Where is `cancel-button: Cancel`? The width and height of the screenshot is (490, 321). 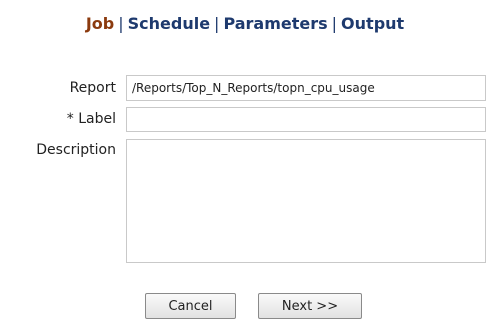
cancel-button: Cancel is located at coordinates (190, 306).